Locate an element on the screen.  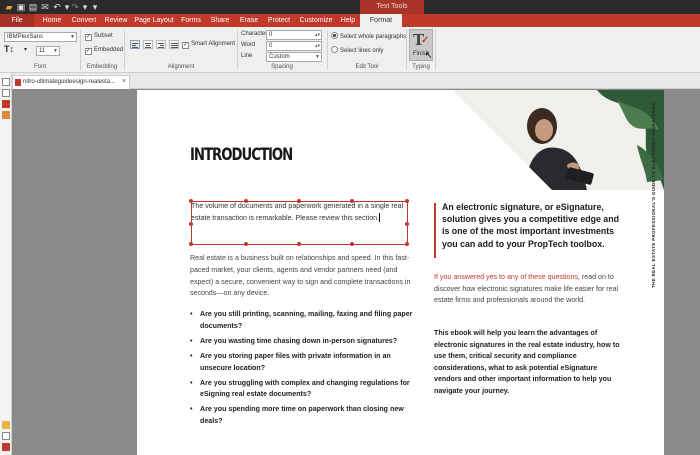
signatures-icon is located at coordinates (6, 447).